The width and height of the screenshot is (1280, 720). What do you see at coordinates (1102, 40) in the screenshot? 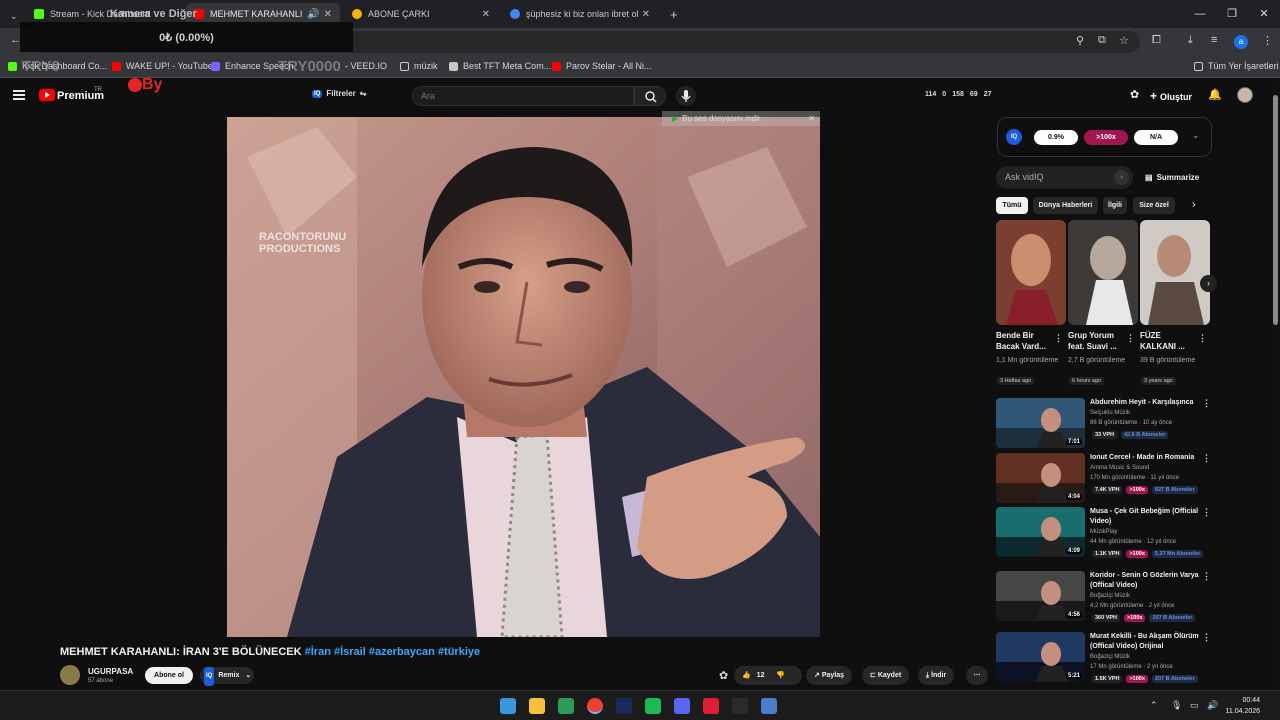
I see `install-icon: ⧉` at bounding box center [1102, 40].